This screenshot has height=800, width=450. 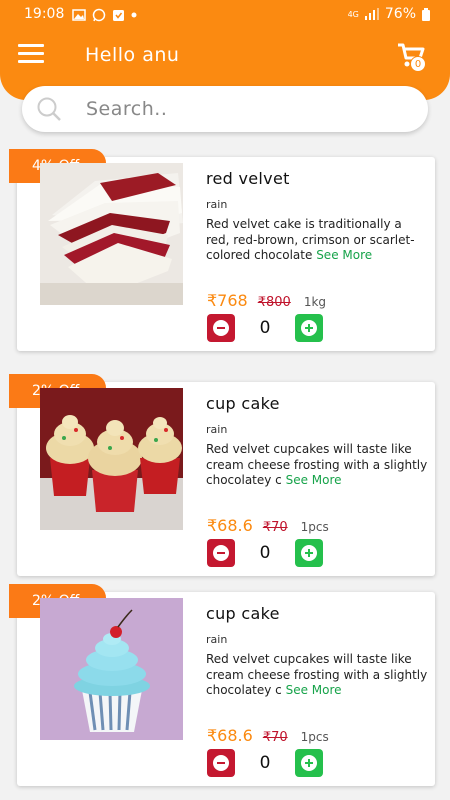 What do you see at coordinates (418, 64) in the screenshot?
I see `cart-count-badge: 0` at bounding box center [418, 64].